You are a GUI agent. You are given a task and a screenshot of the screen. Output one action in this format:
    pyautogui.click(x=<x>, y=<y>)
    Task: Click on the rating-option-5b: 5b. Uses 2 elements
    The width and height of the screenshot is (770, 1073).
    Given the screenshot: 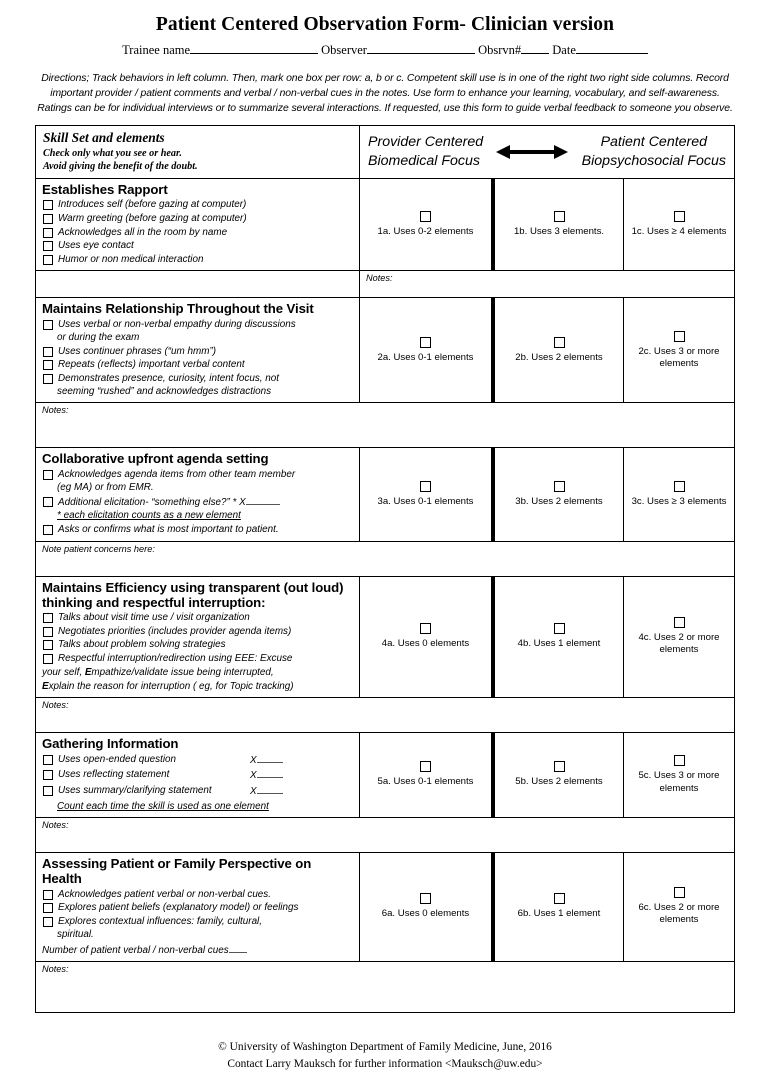 What is the action you would take?
    pyautogui.click(x=559, y=775)
    